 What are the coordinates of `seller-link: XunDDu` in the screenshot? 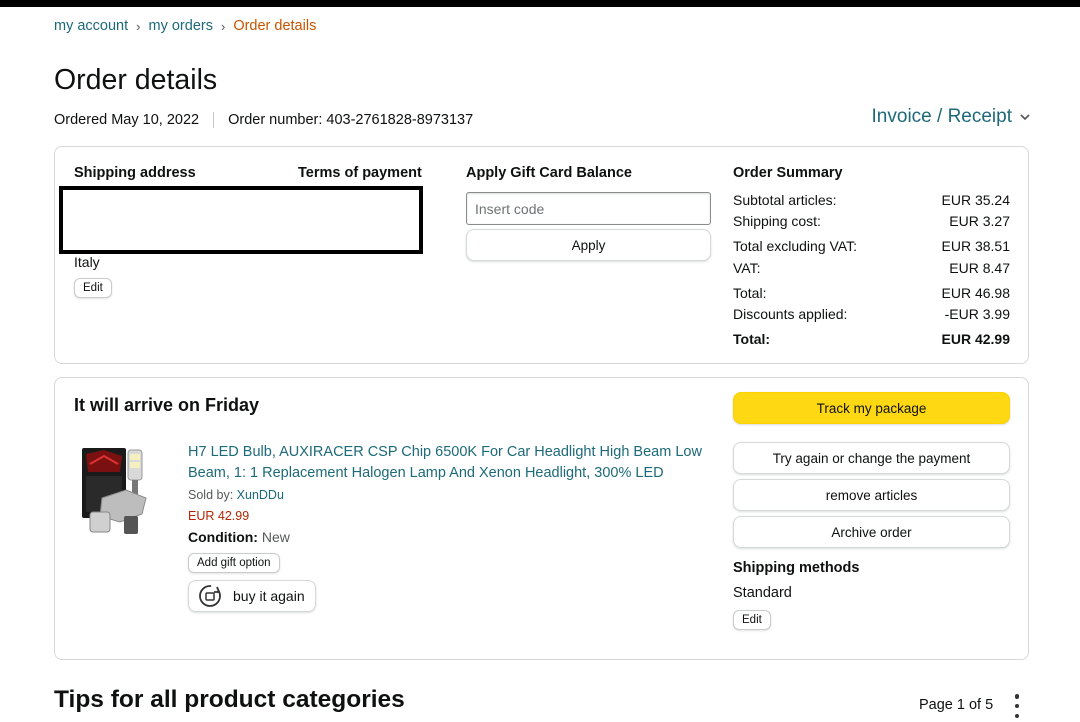 It's located at (260, 495).